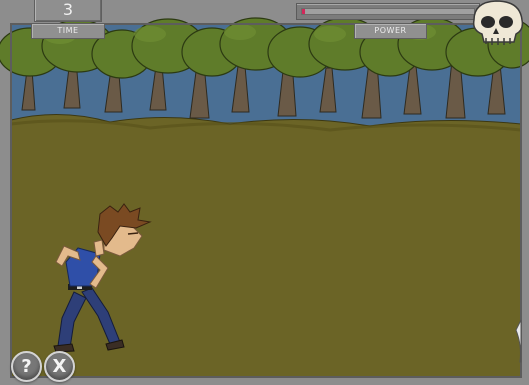  Describe the element at coordinates (68, 31) in the screenshot. I see `time-label: TIME` at that location.